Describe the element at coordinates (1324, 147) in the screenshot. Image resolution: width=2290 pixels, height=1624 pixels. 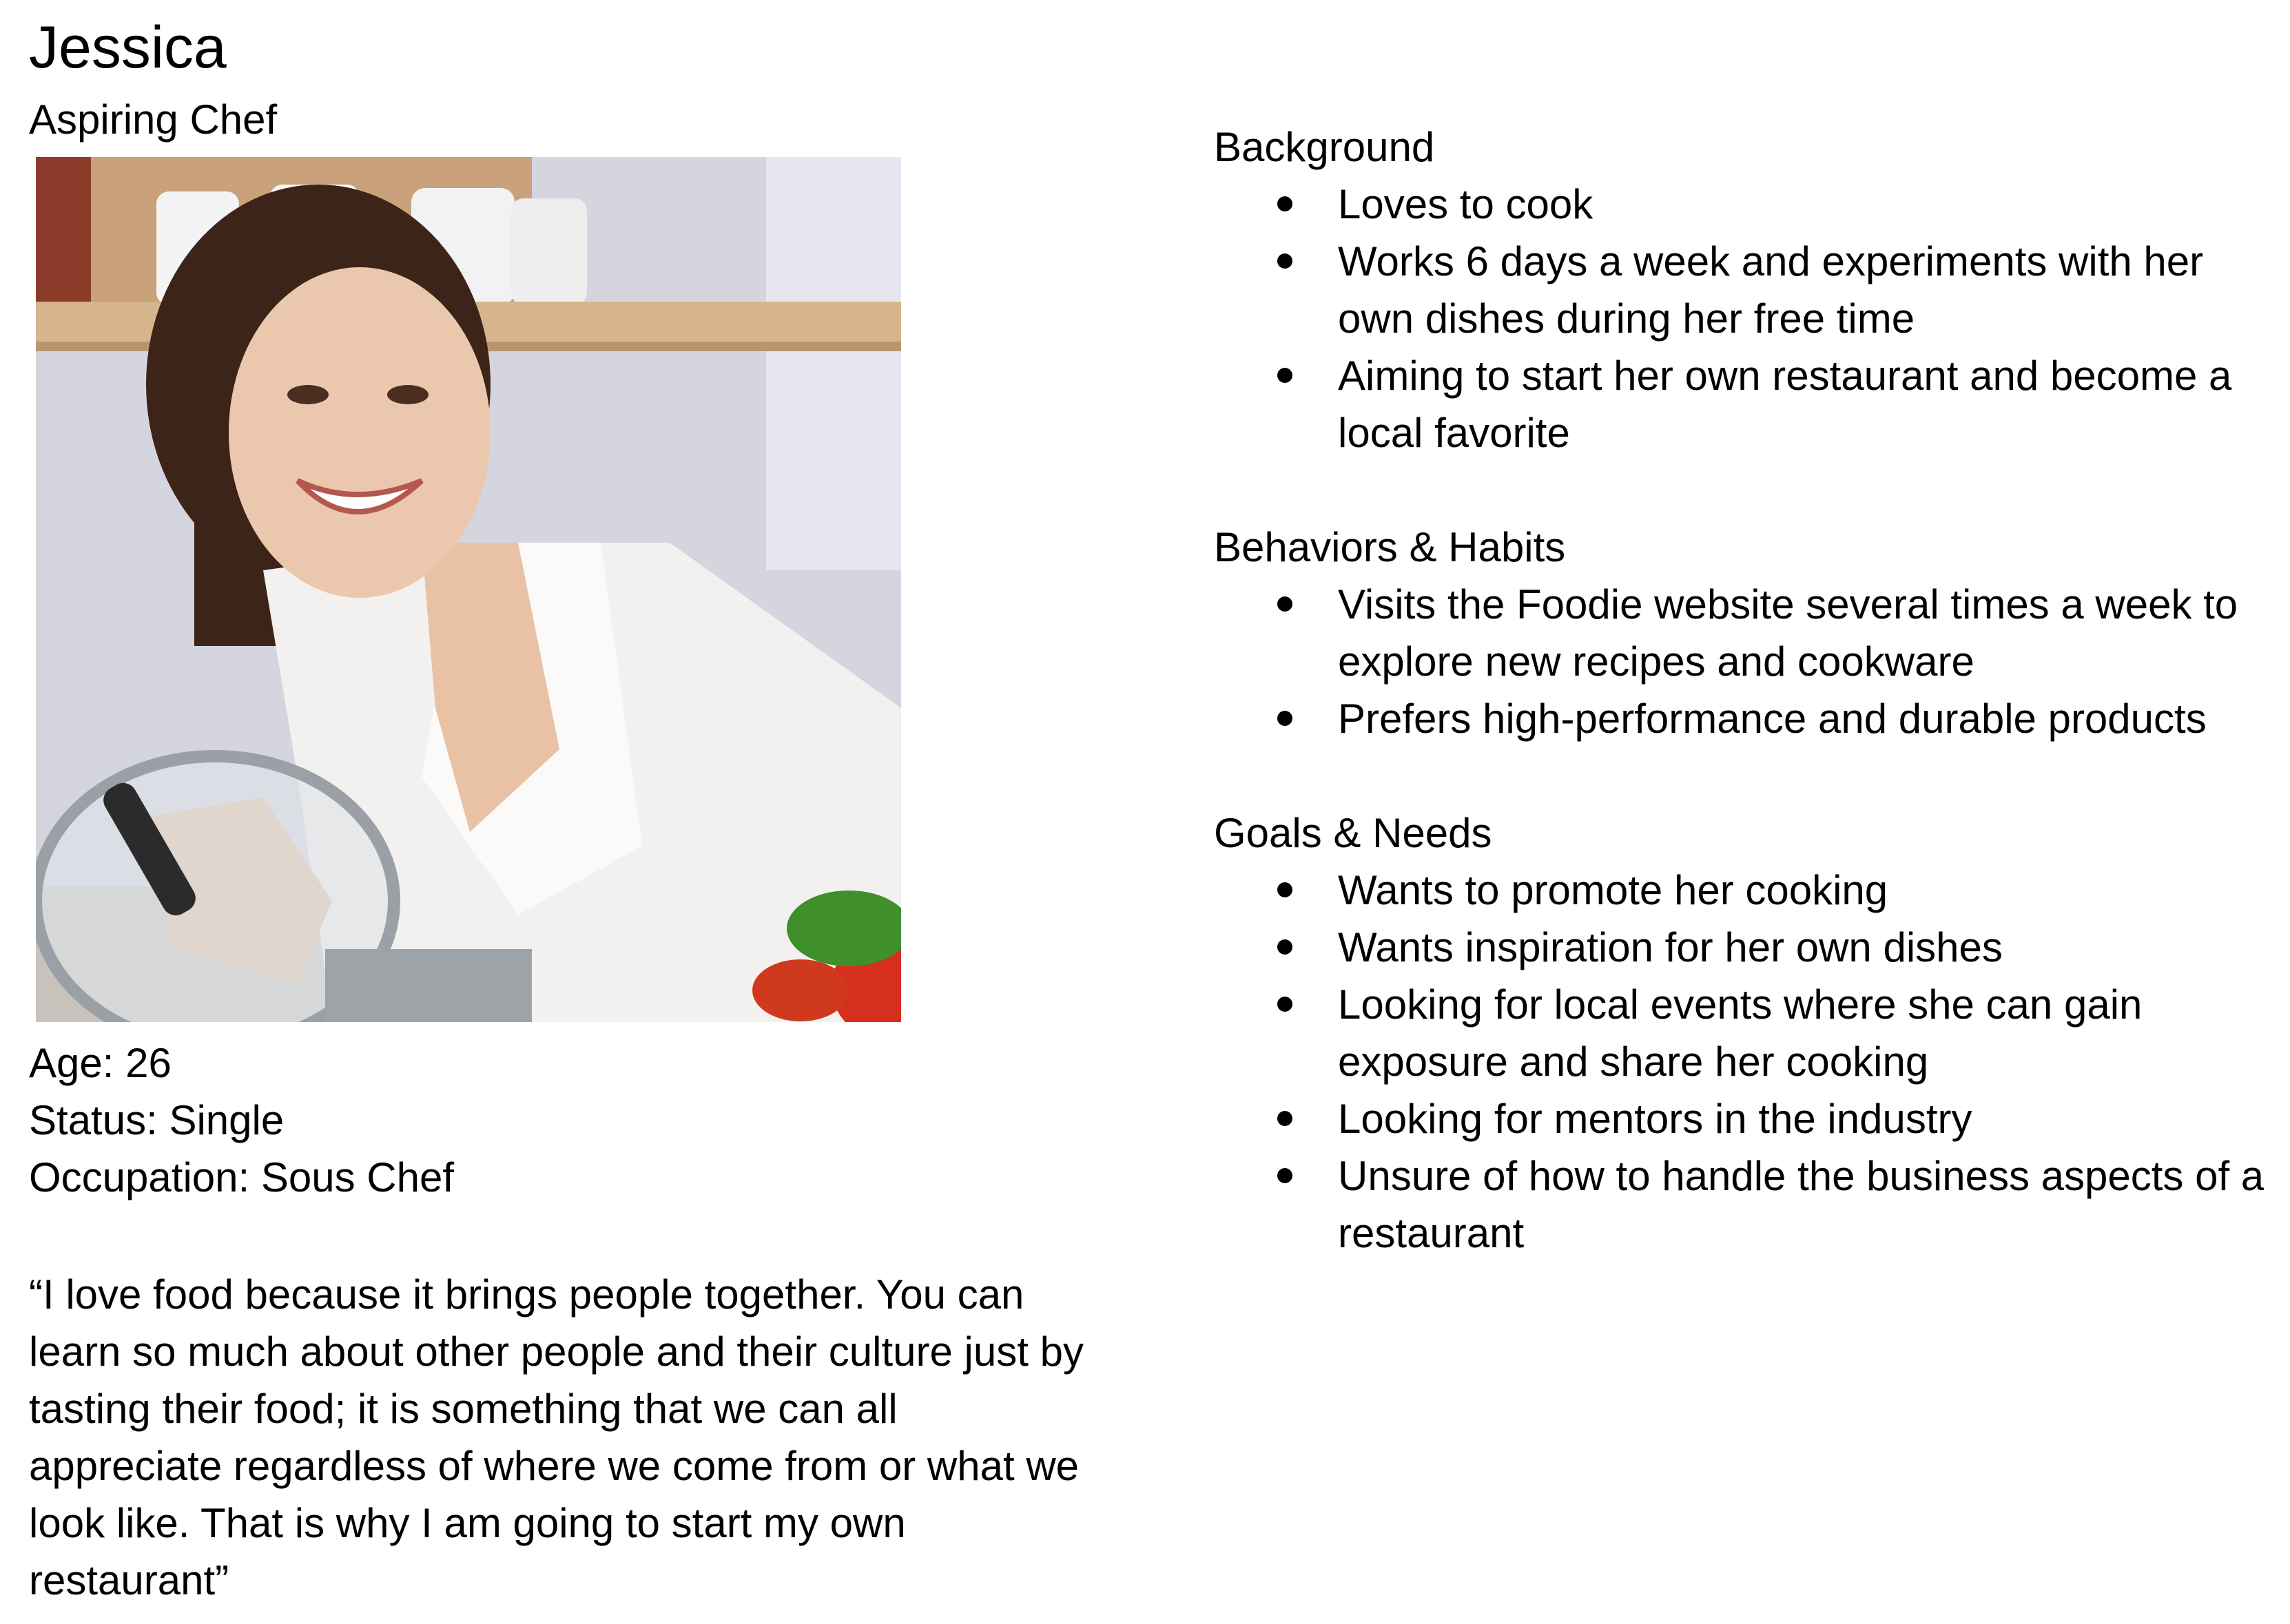
I see `section-title: Background` at that location.